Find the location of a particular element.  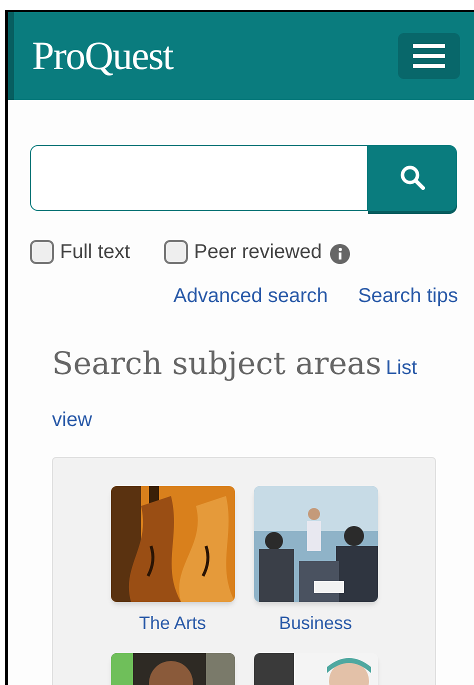

link: Advanced search is located at coordinates (250, 296).